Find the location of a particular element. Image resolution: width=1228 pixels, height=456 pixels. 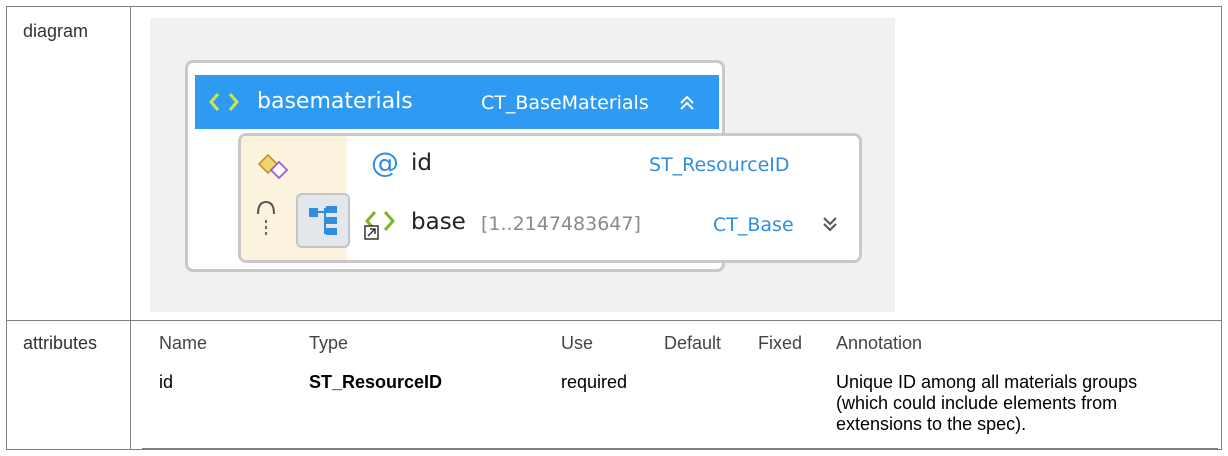

header-default: Default is located at coordinates (693, 343).